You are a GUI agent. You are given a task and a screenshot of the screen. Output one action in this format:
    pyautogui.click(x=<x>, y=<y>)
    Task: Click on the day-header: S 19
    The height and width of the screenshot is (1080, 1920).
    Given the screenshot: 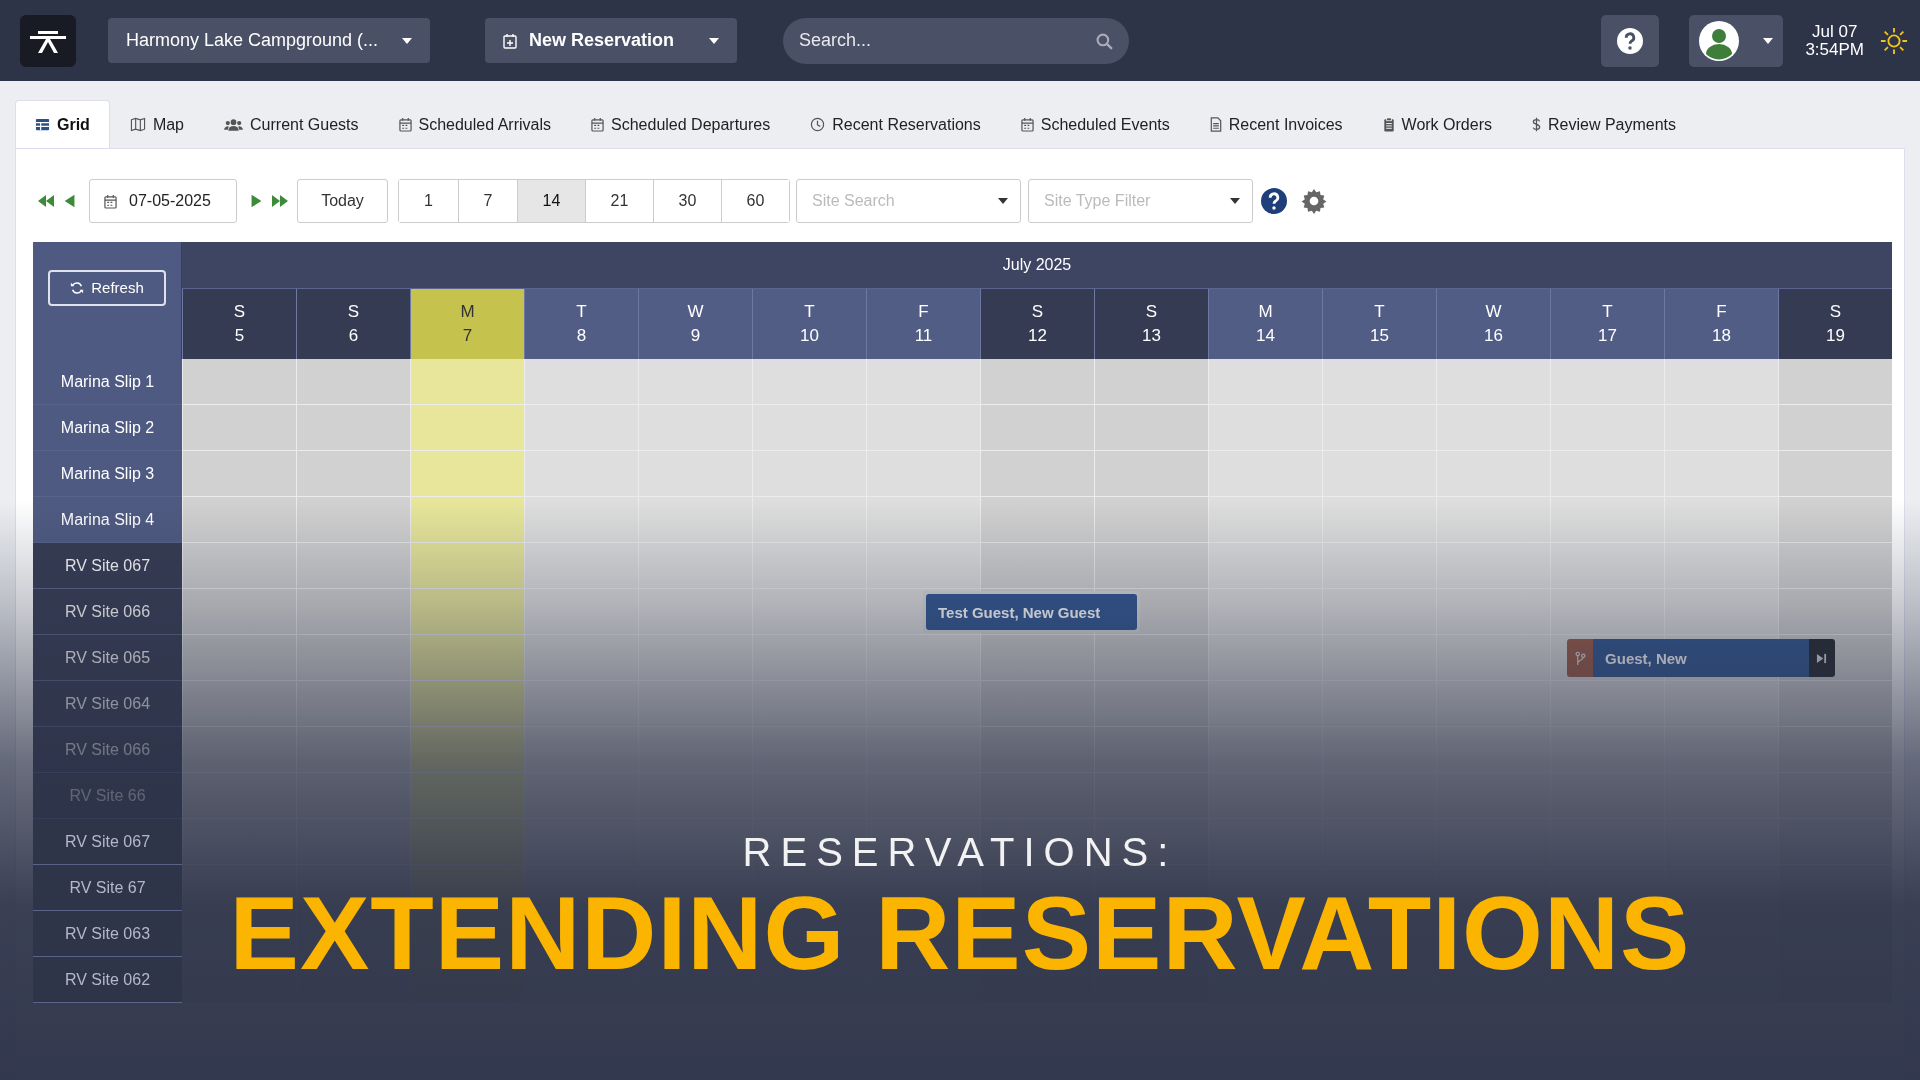 What is the action you would take?
    pyautogui.click(x=1835, y=324)
    